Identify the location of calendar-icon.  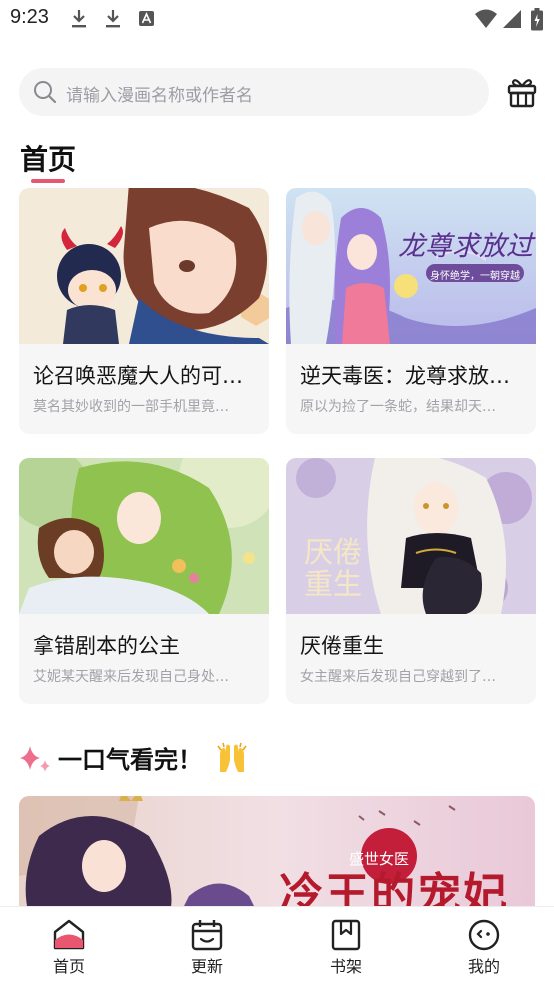
(207, 935).